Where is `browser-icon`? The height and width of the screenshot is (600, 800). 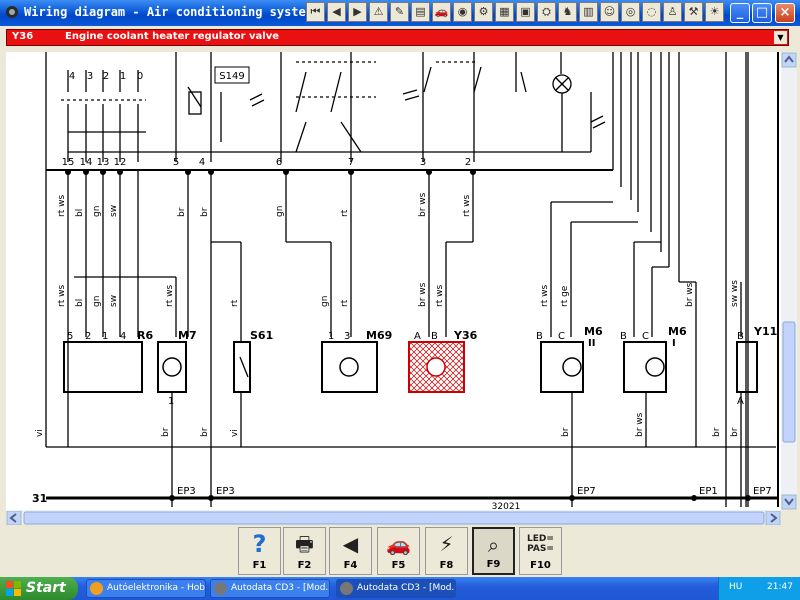
browser-icon is located at coordinates (96, 588).